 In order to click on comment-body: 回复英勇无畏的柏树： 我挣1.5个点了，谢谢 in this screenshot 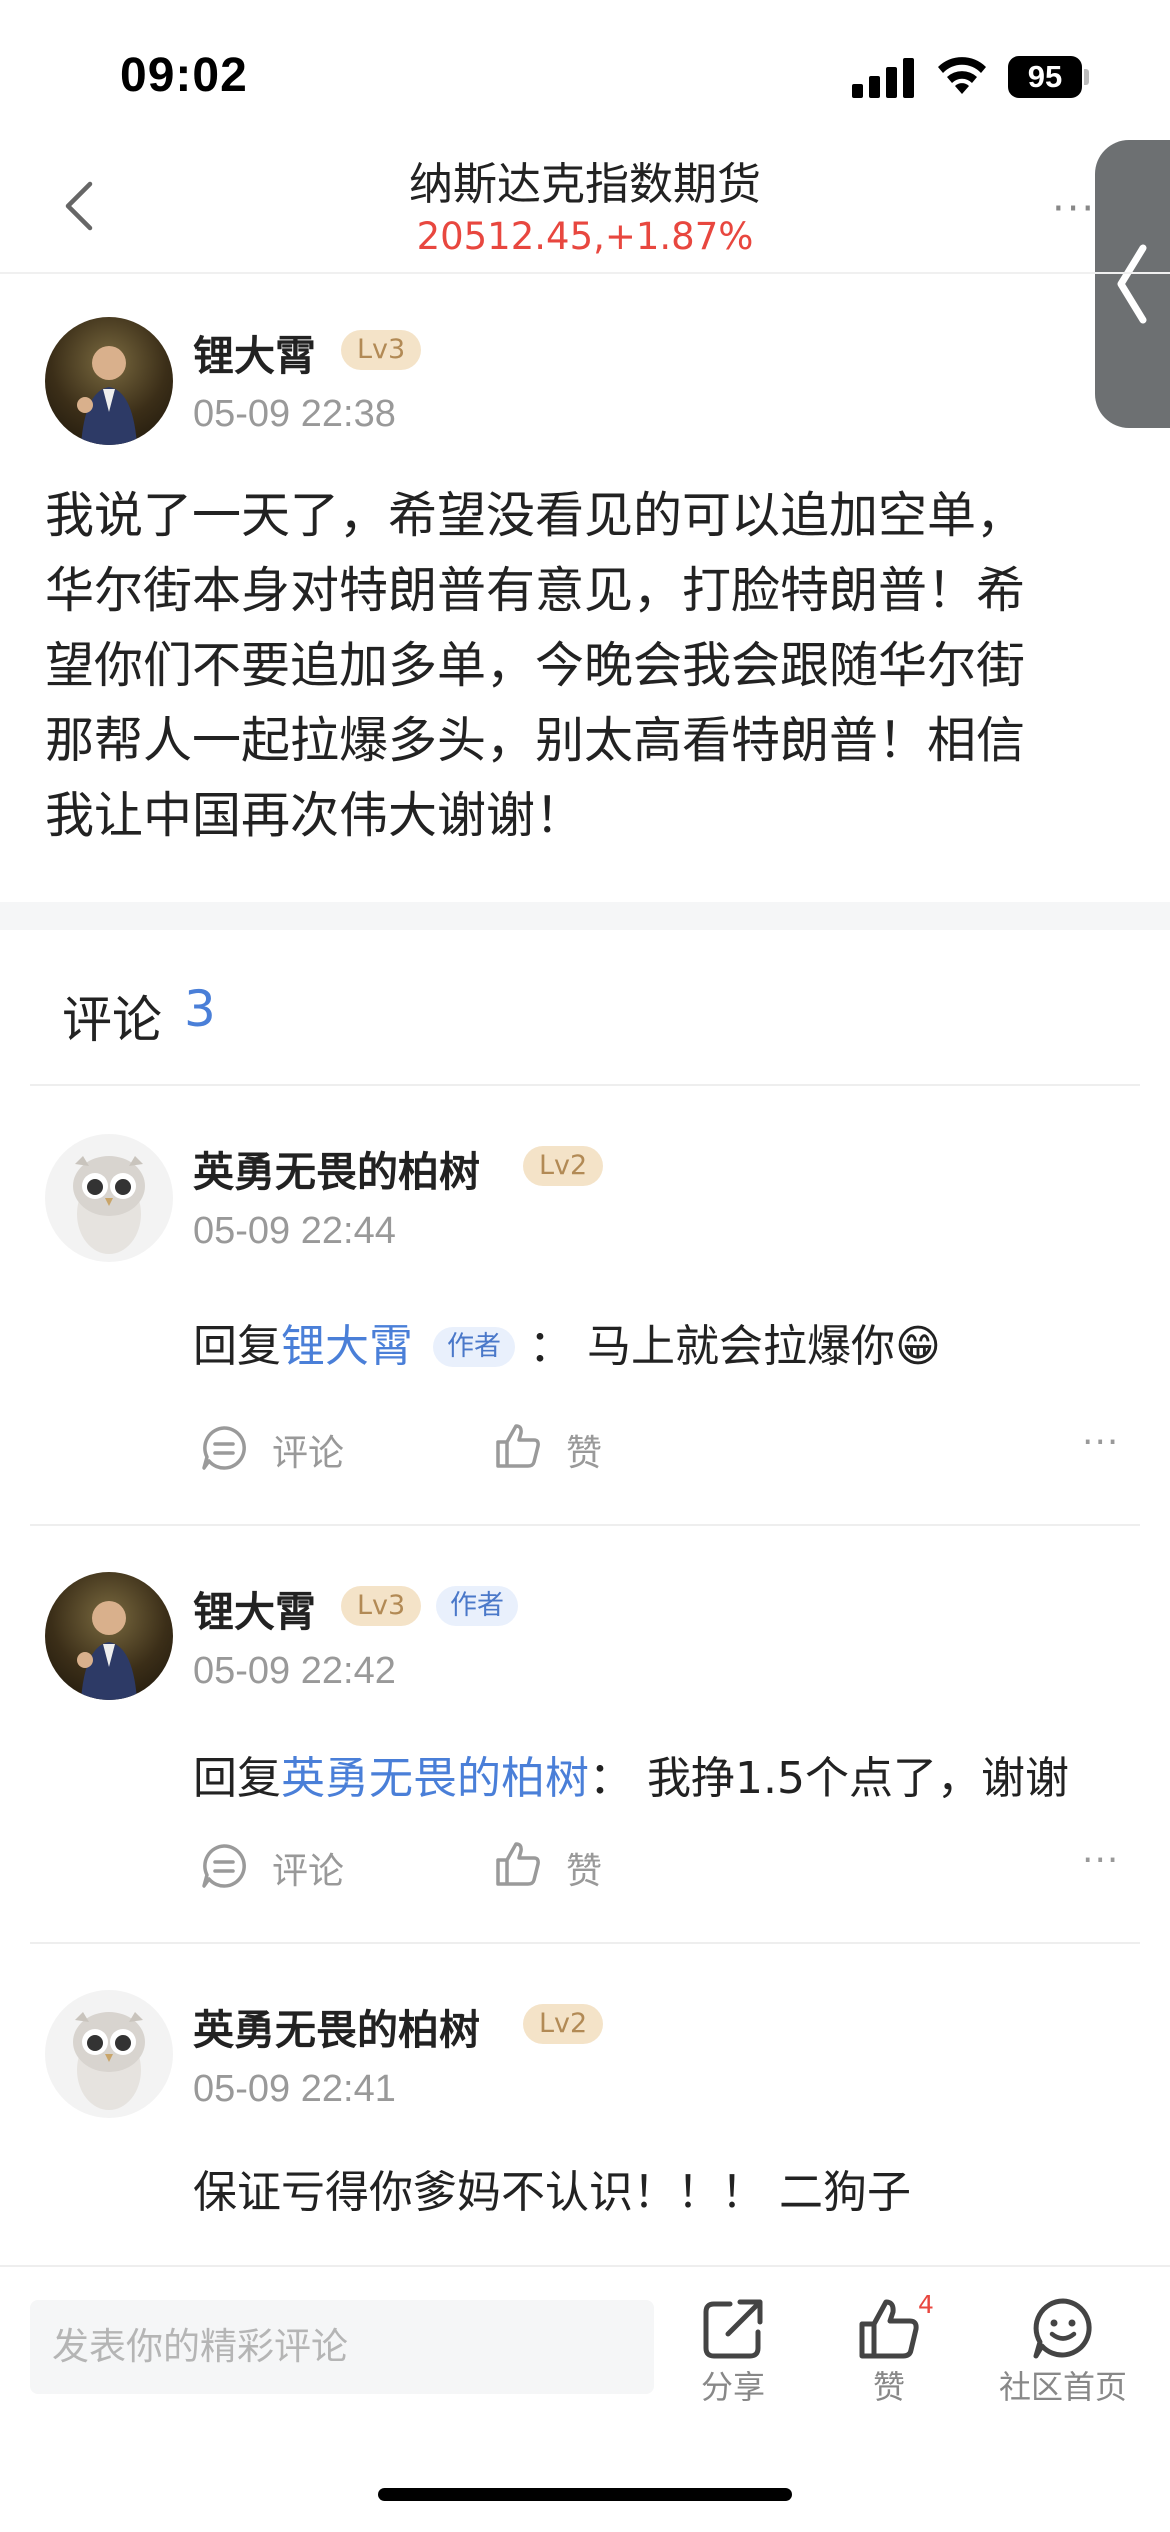, I will do `click(631, 1774)`.